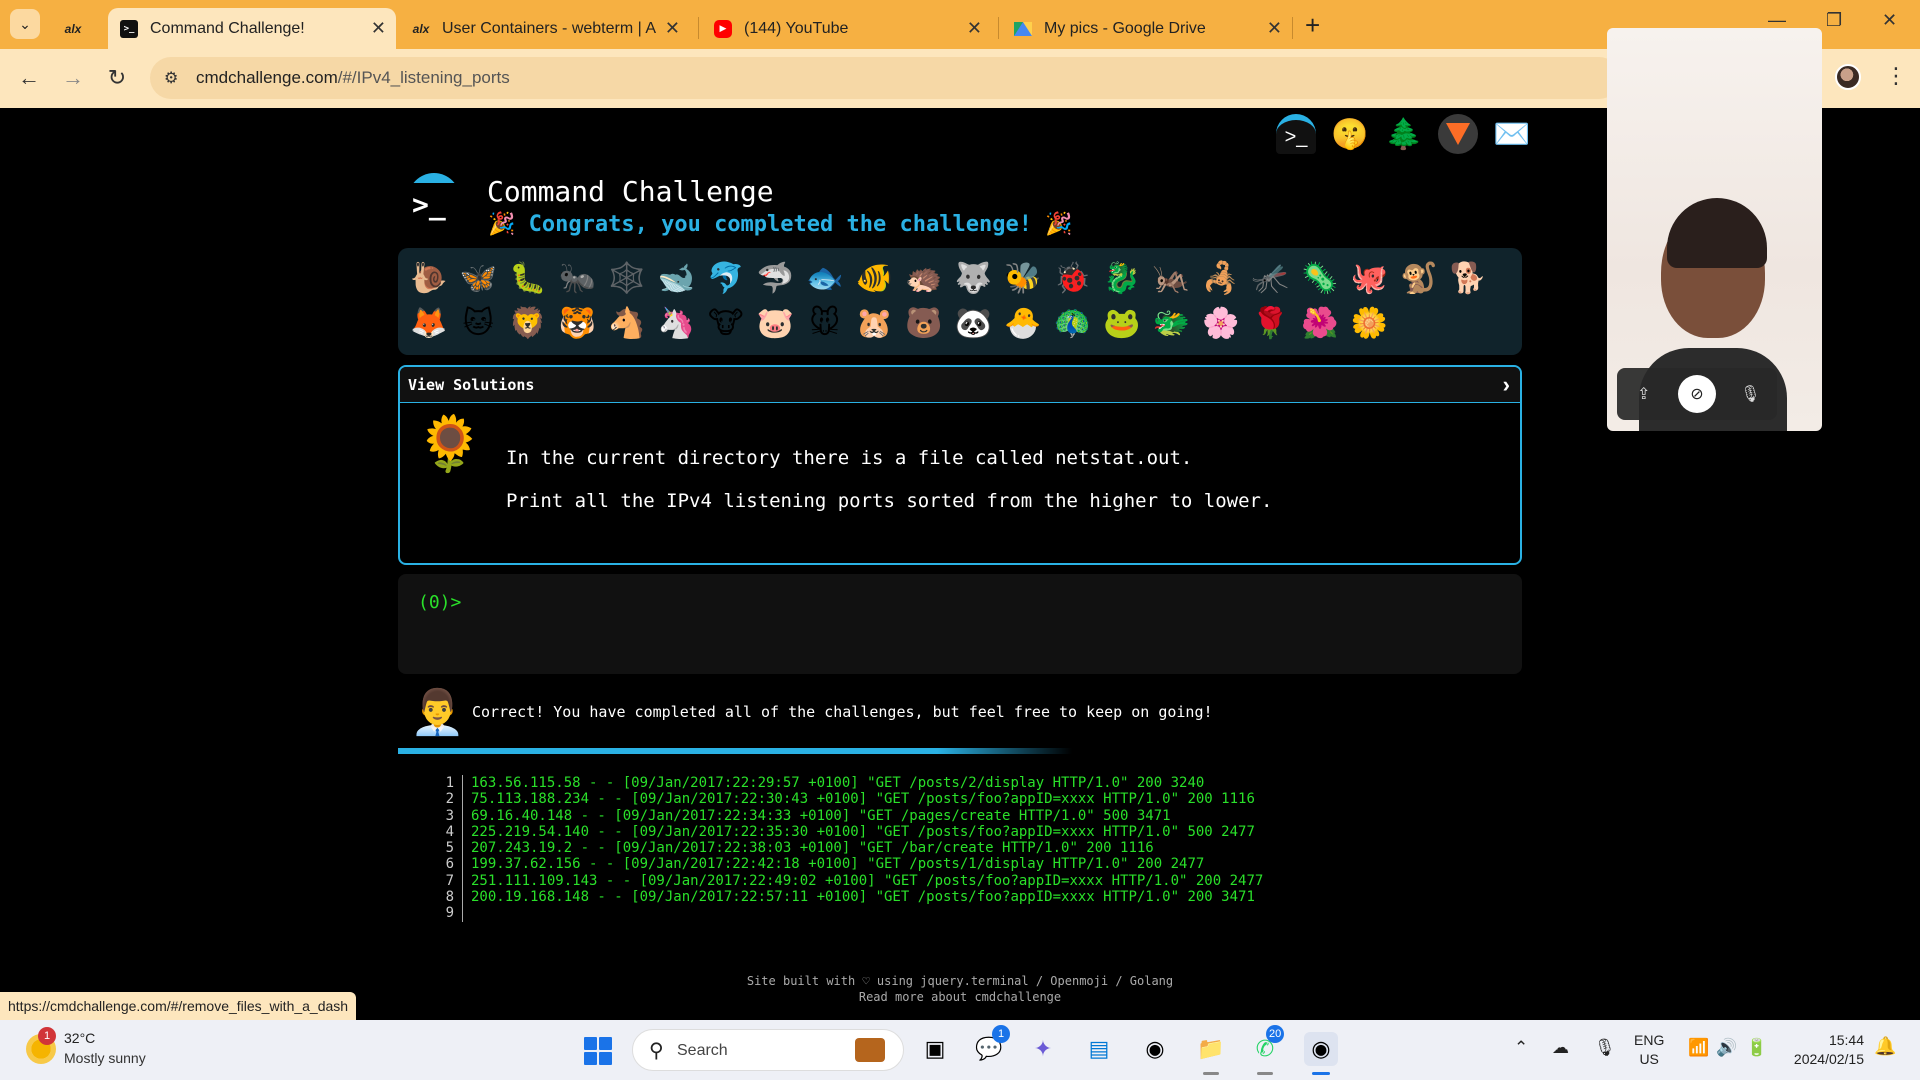  I want to click on more-menu-icon: ⋮, so click(1896, 76).